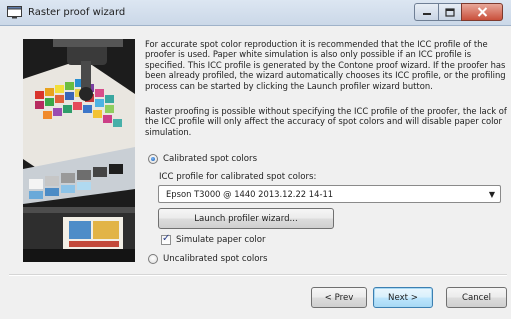 The image size is (511, 319). What do you see at coordinates (258, 275) in the screenshot?
I see `footer-separator` at bounding box center [258, 275].